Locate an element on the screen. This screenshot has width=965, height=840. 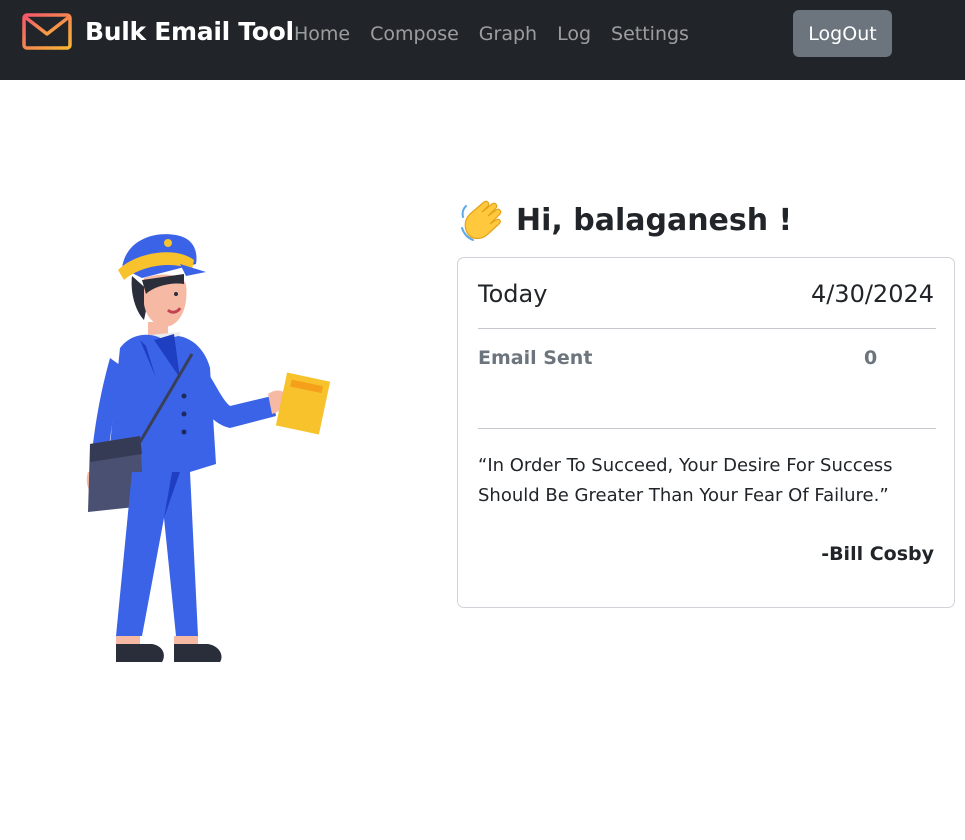
waving-hand-icon is located at coordinates (481, 220).